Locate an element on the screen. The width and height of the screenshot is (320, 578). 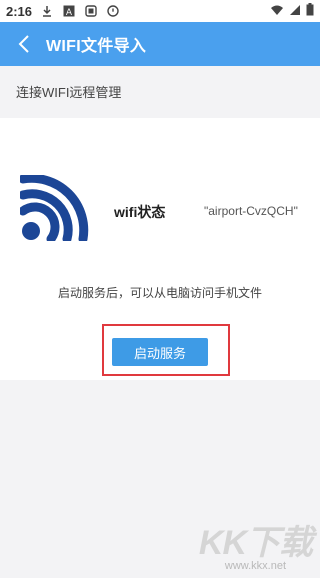
back-button is located at coordinates (24, 44).